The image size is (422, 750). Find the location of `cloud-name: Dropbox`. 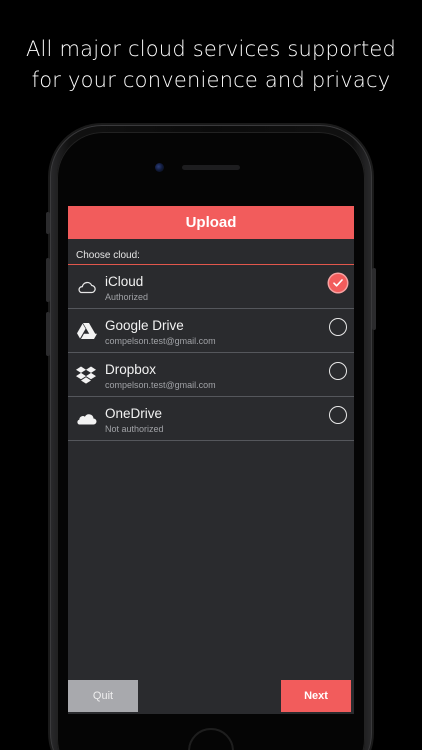

cloud-name: Dropbox is located at coordinates (131, 369).